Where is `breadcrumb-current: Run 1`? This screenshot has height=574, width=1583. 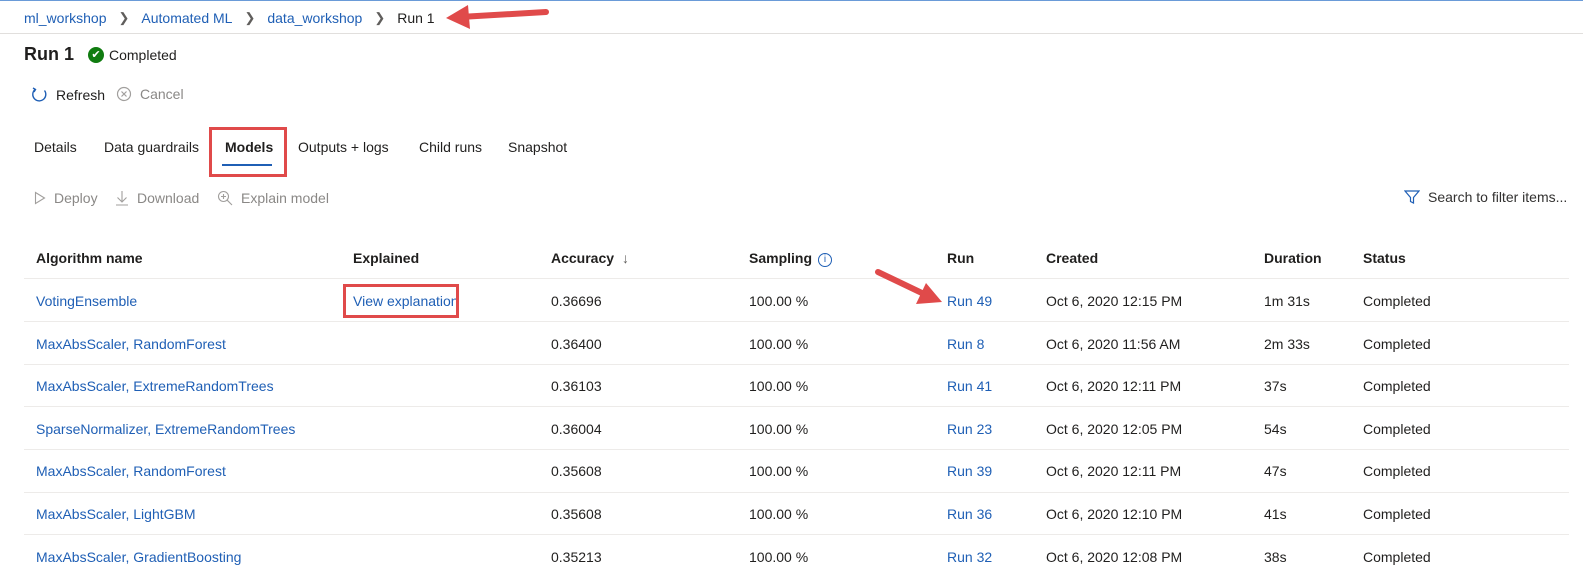 breadcrumb-current: Run 1 is located at coordinates (416, 18).